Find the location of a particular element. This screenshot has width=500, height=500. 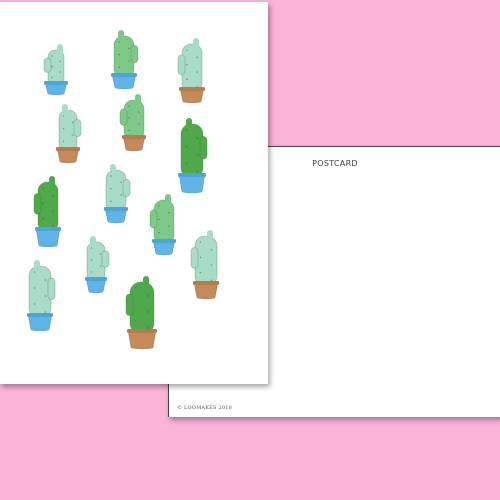

copyright-text: © LOOMAKES 2018 is located at coordinates (204, 408).